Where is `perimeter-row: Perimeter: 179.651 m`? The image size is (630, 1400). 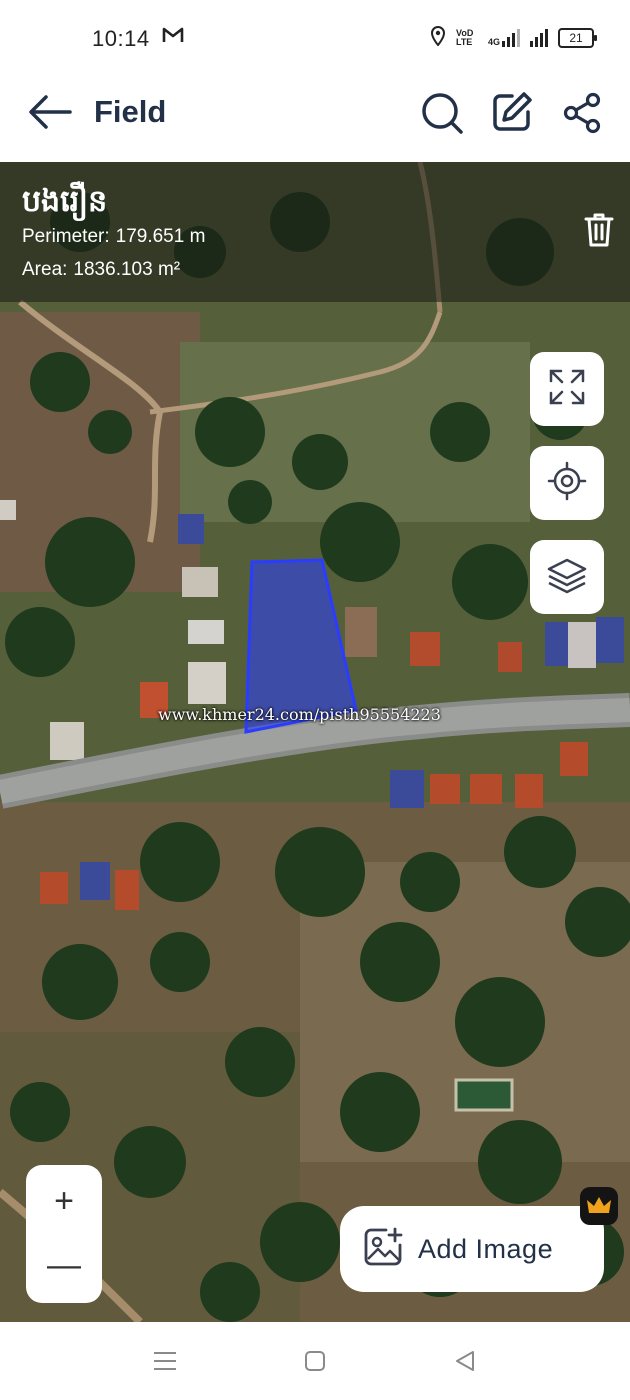 perimeter-row: Perimeter: 179.651 m is located at coordinates (113, 237).